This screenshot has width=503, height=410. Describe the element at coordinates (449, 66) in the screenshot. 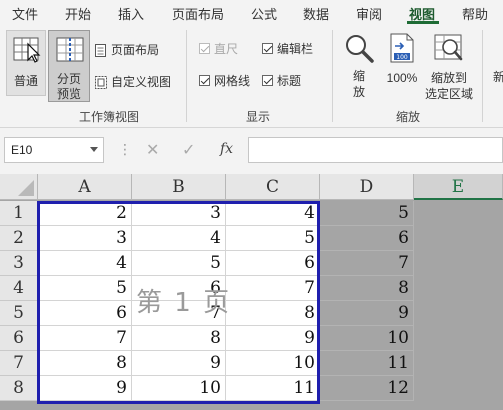

I see `zoom-to-selection-button: 缩放到 选定区域` at that location.